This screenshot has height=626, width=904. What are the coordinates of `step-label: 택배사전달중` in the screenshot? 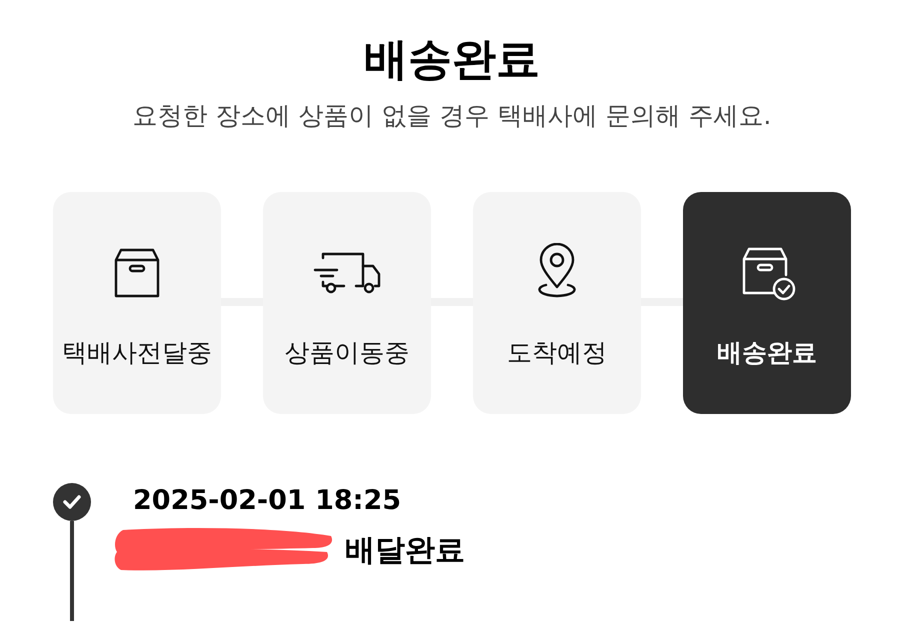 It's located at (137, 353).